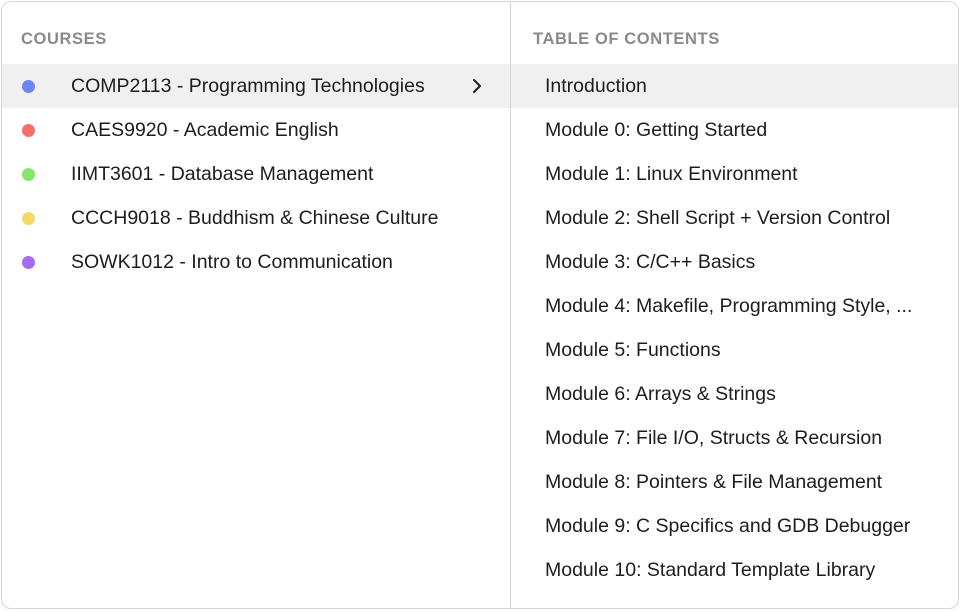 The image size is (960, 612). Describe the element at coordinates (232, 261) in the screenshot. I see `course-item-label: SOWK1012 - Intro to Communication` at that location.